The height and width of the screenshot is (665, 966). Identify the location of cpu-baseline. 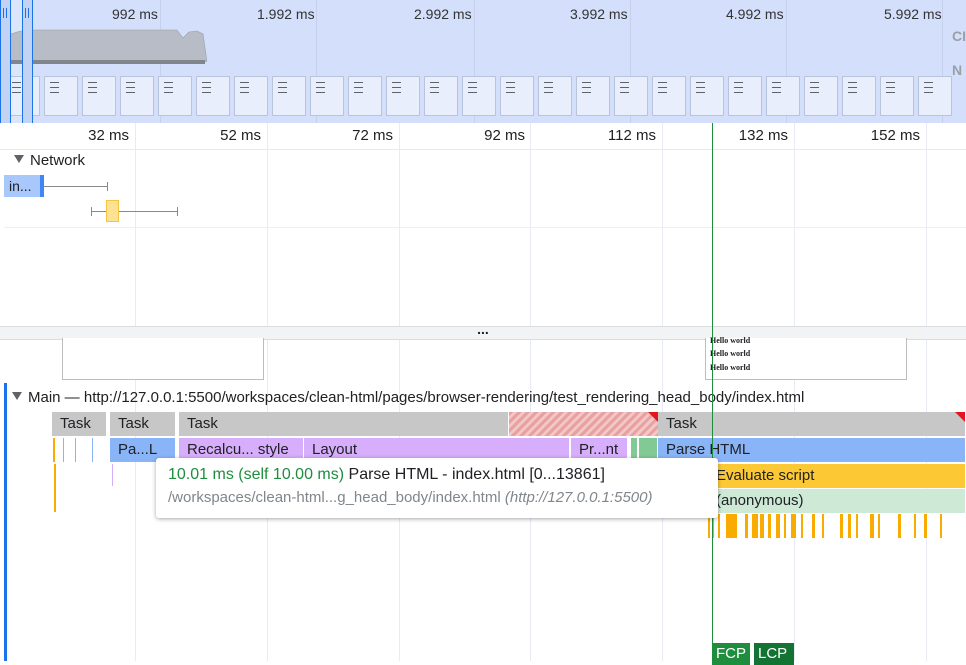
(105, 62).